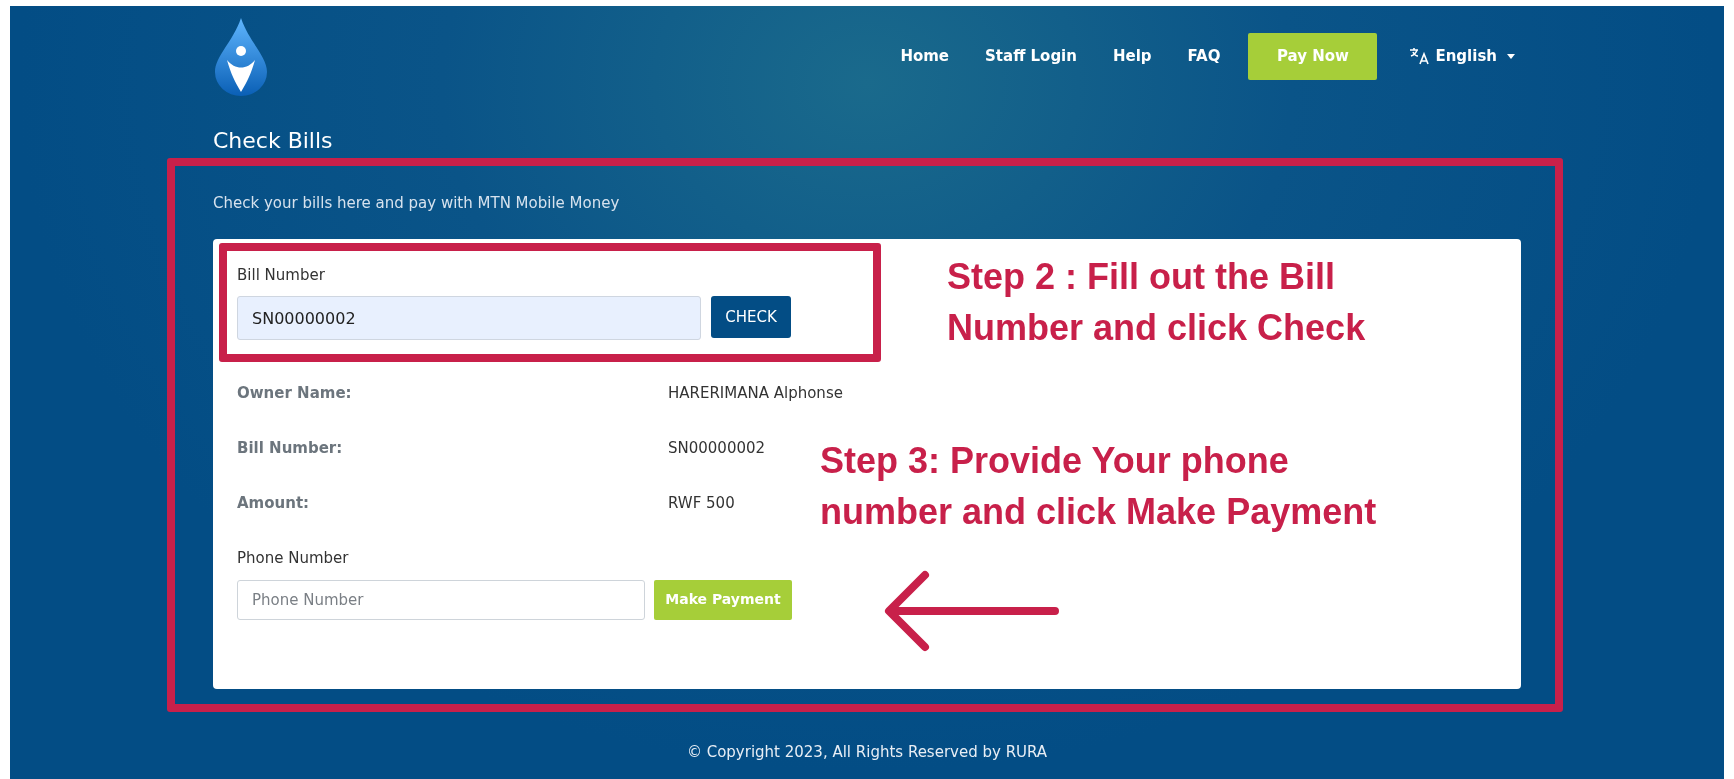  What do you see at coordinates (295, 394) in the screenshot?
I see `detail-label: Owner Name:` at bounding box center [295, 394].